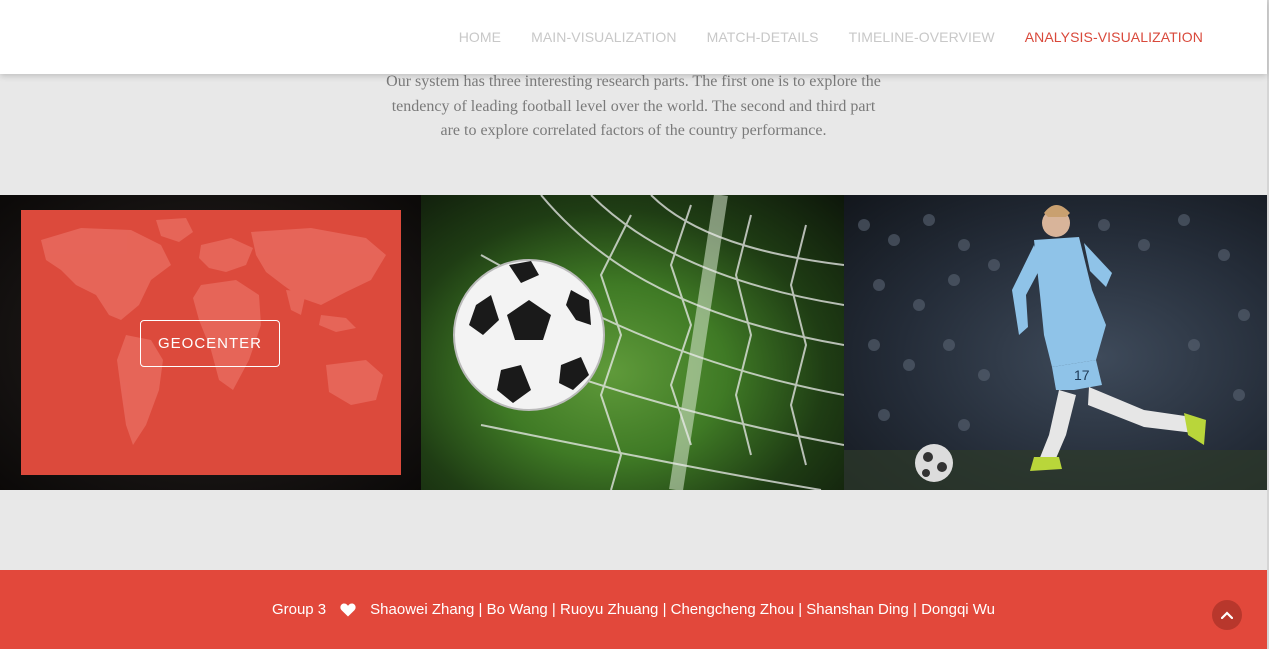 The height and width of the screenshot is (649, 1269). Describe the element at coordinates (1055, 347) in the screenshot. I see `soccer-player-icon: 17` at that location.